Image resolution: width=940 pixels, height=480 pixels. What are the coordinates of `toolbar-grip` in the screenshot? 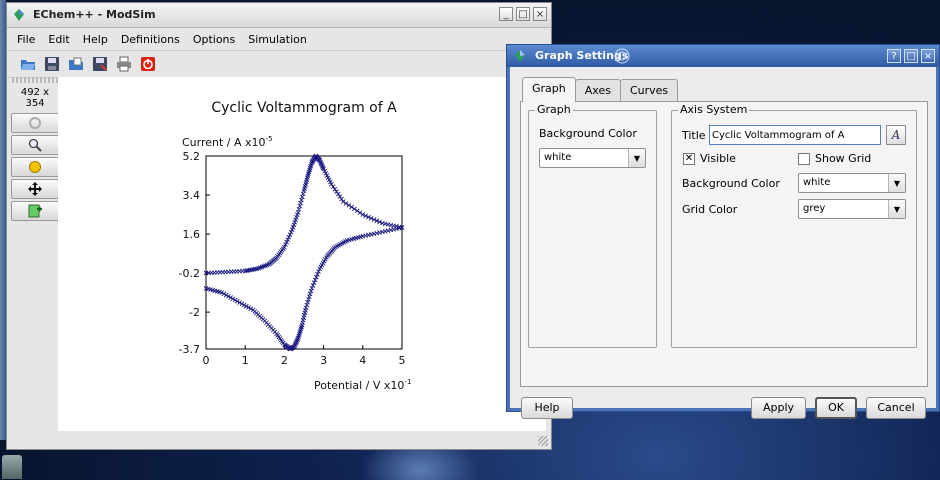 It's located at (35, 80).